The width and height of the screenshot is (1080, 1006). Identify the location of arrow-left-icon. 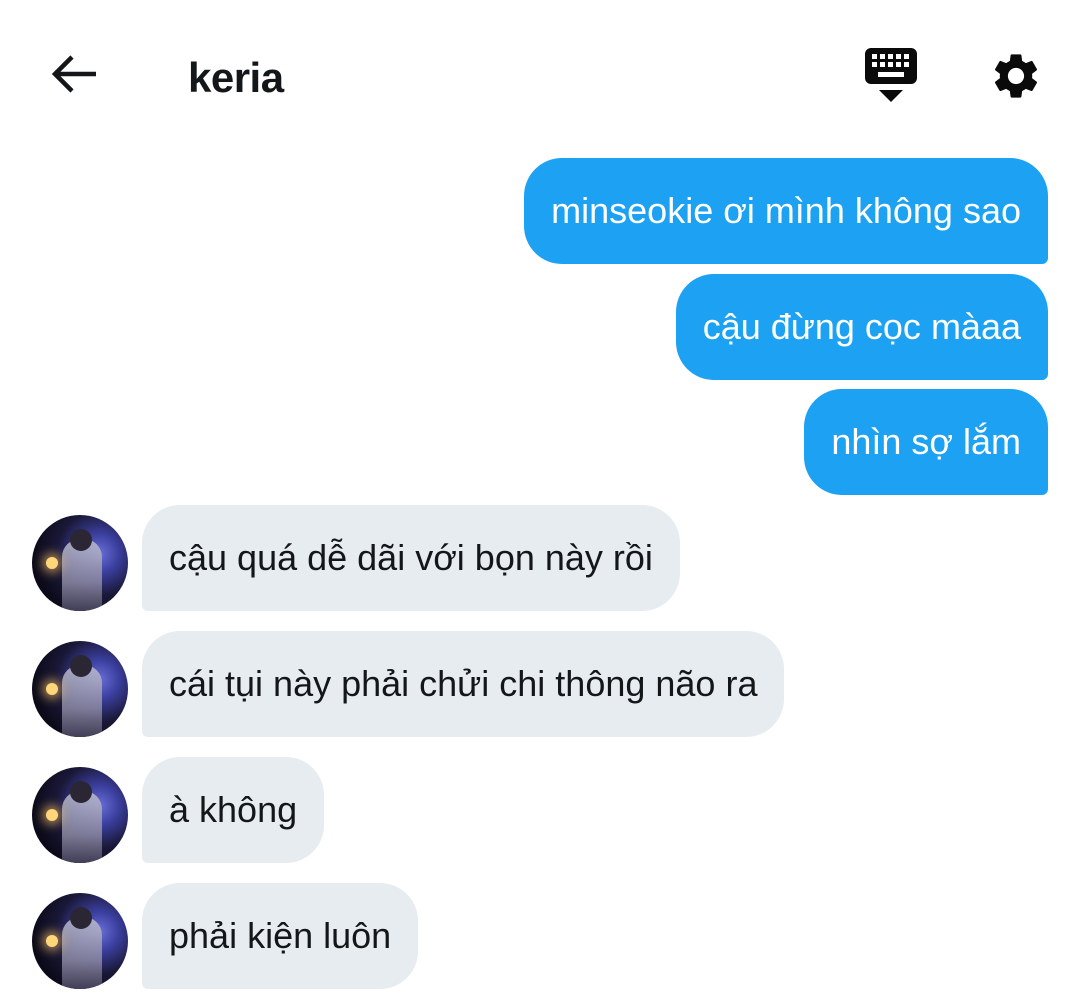
(73, 74).